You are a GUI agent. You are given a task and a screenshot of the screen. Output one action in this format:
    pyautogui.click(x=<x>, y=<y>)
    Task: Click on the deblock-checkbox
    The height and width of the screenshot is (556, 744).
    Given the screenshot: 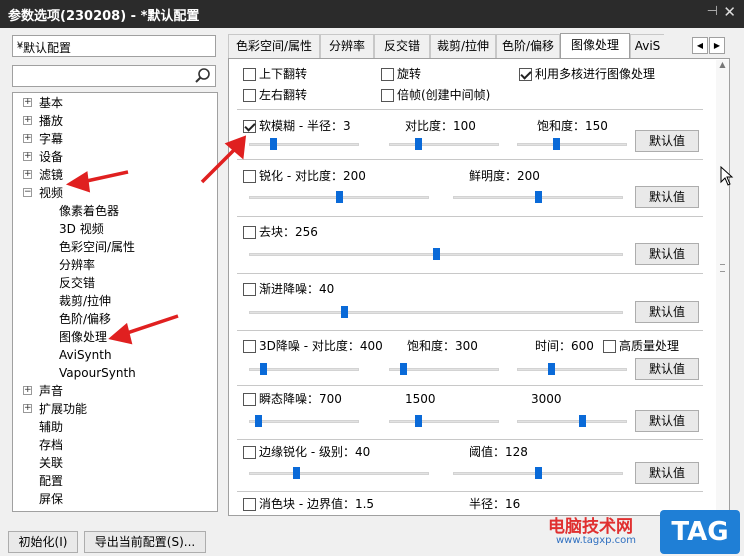 What is the action you would take?
    pyautogui.click(x=249, y=232)
    